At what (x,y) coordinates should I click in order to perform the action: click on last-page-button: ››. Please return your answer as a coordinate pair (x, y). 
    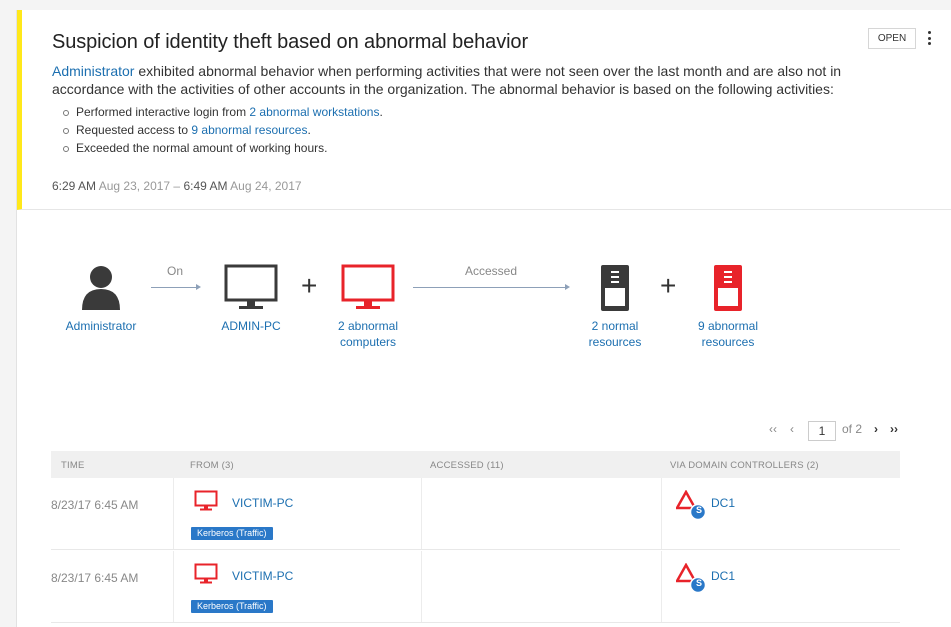
    Looking at the image, I should click on (894, 429).